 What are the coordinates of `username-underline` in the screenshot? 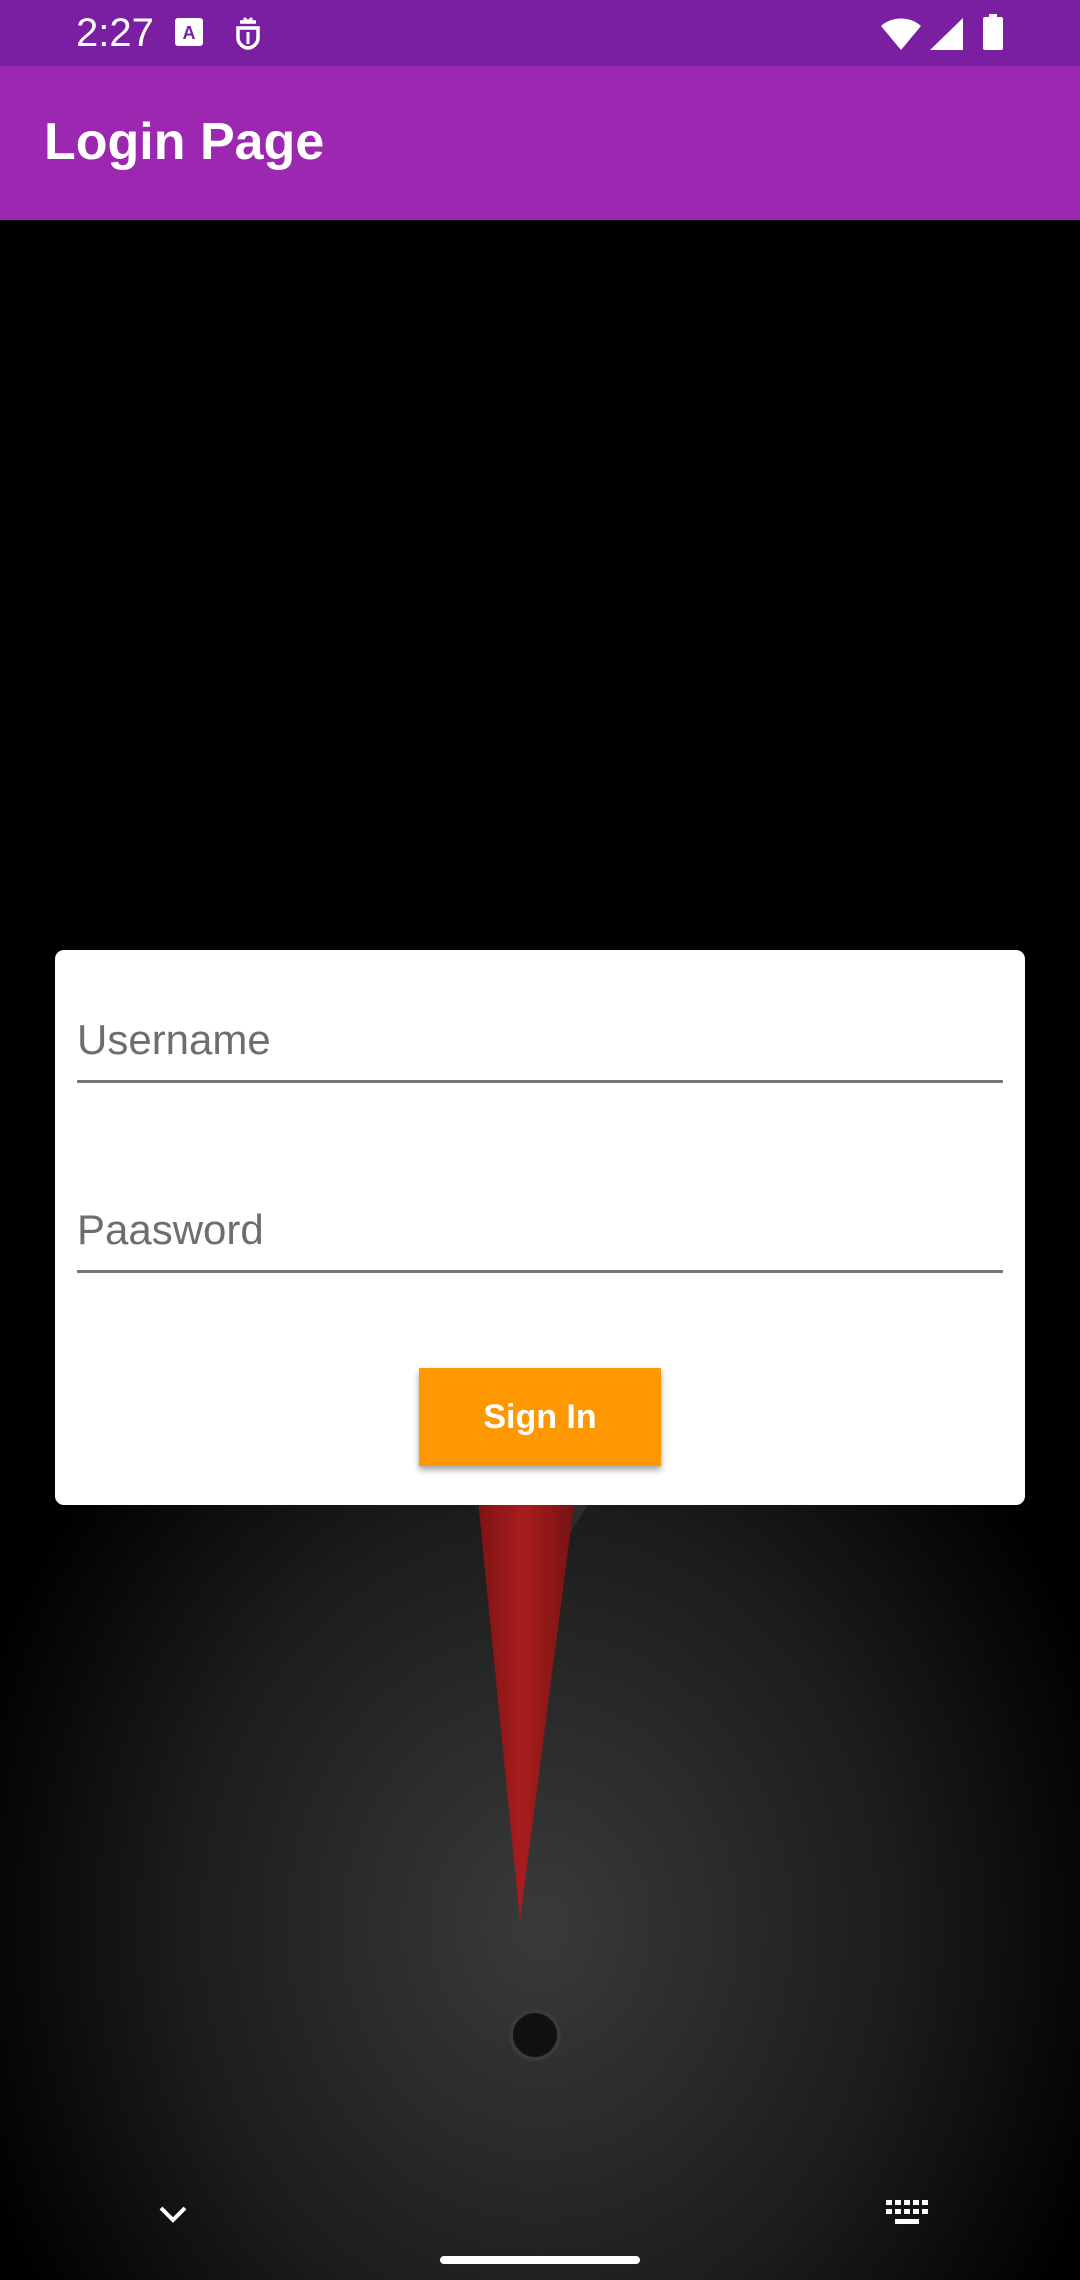 It's located at (540, 1081).